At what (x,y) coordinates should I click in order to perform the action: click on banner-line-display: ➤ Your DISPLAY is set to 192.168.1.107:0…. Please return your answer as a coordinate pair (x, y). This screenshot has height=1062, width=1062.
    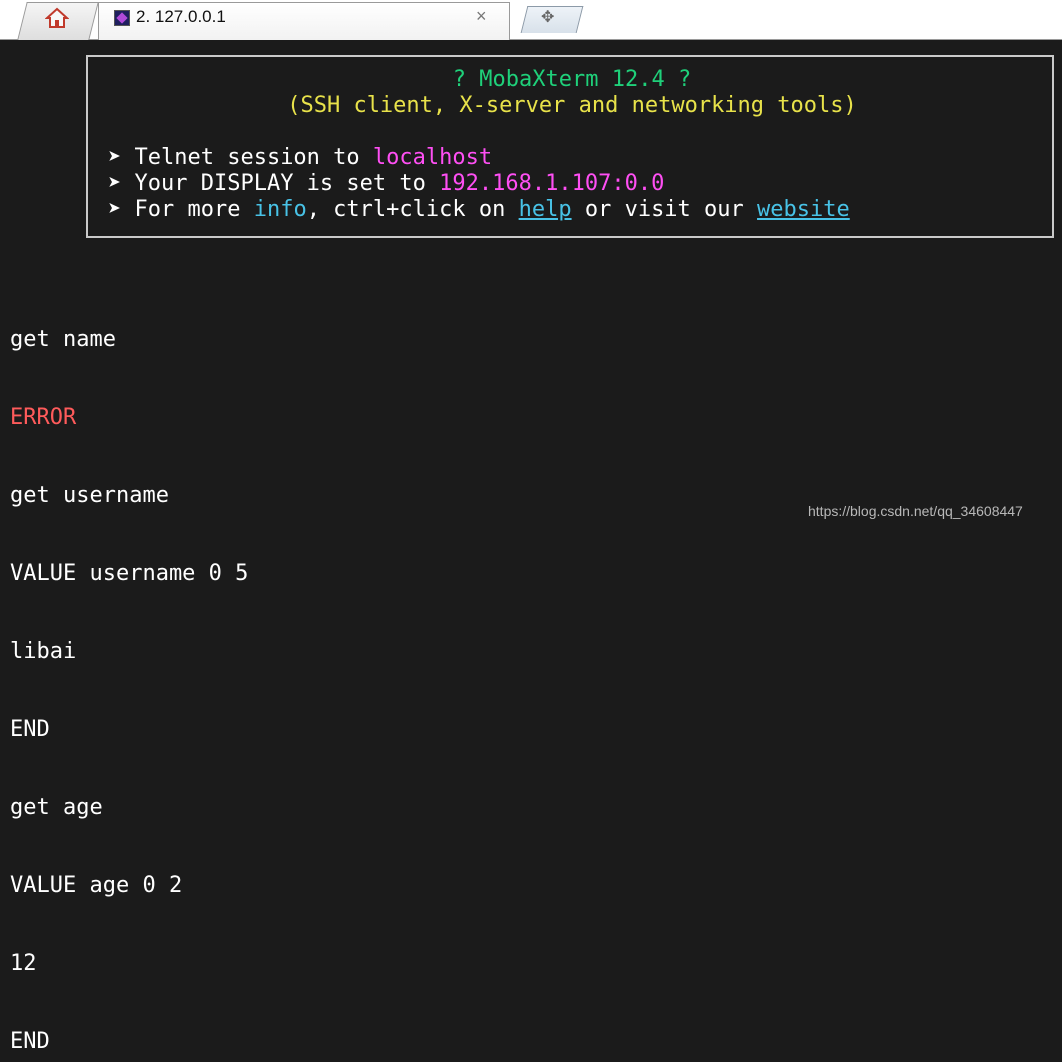
    Looking at the image, I should click on (386, 184).